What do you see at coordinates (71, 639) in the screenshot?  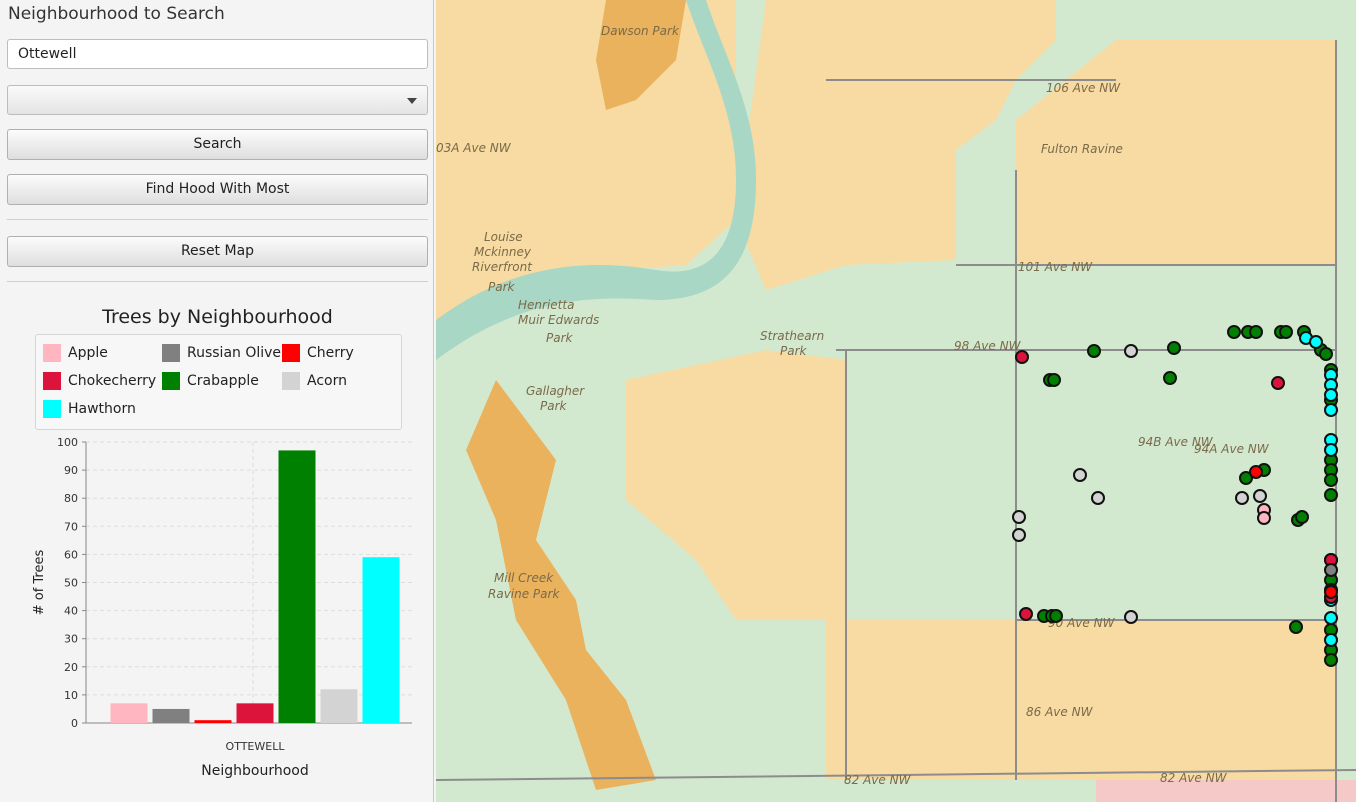 I see `y-tick-label: 30` at bounding box center [71, 639].